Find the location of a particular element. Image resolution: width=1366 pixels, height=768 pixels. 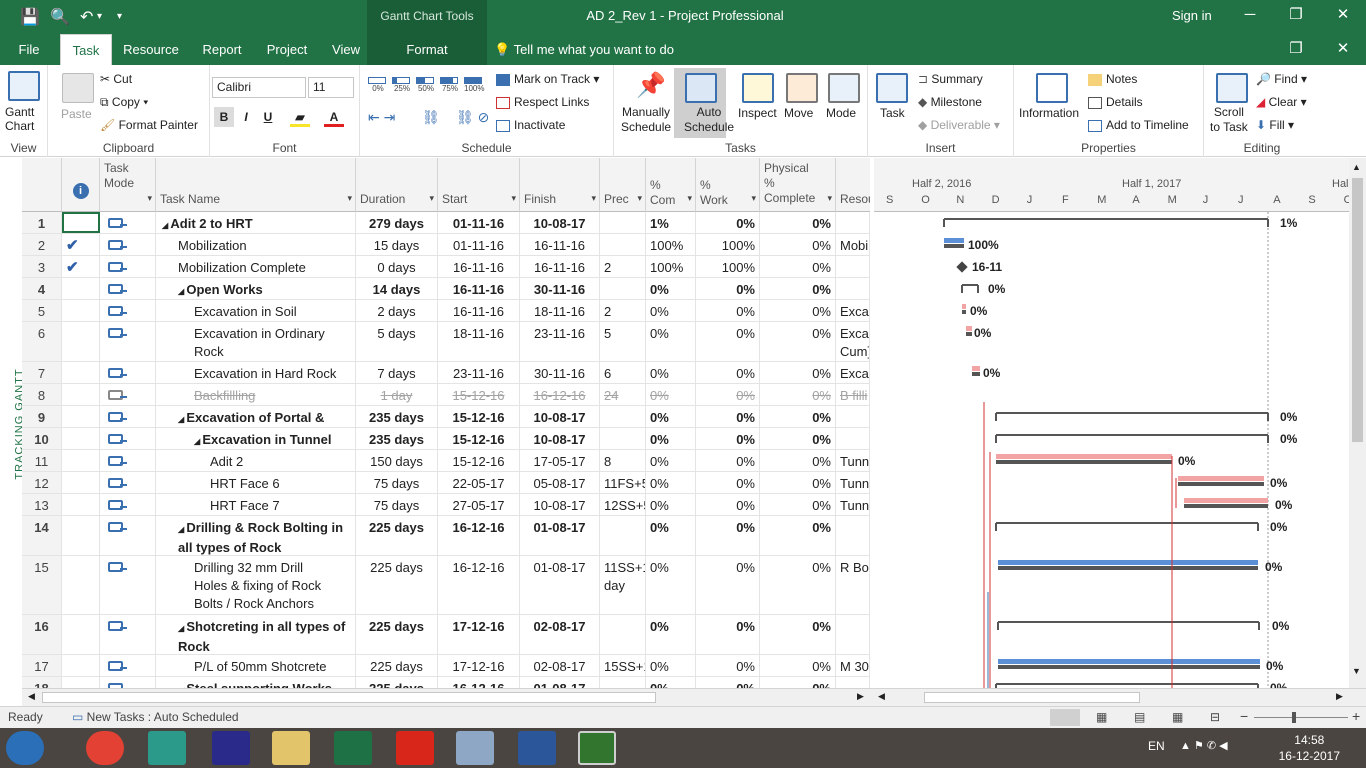

predecessors-cell: 15SS+1 is located at coordinates (623, 665).